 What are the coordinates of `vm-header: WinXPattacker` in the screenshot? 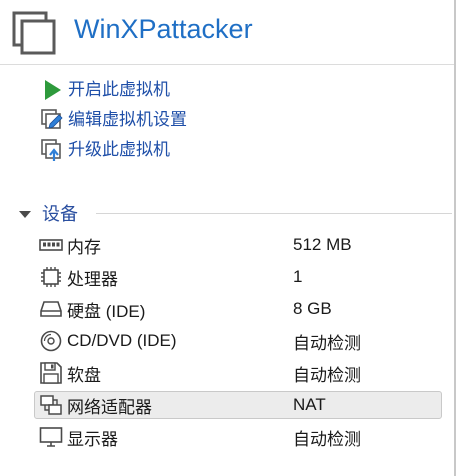 It's located at (228, 31).